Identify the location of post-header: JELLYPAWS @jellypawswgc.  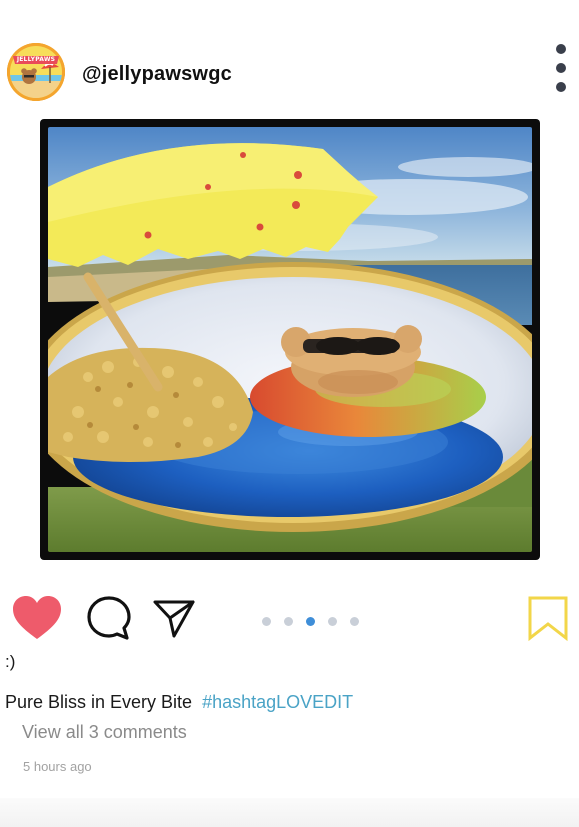
(289, 55).